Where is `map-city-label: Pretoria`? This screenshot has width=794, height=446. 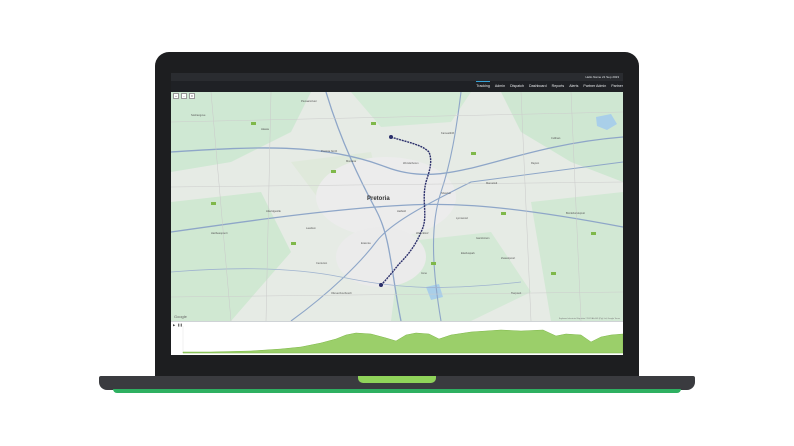 map-city-label: Pretoria is located at coordinates (378, 199).